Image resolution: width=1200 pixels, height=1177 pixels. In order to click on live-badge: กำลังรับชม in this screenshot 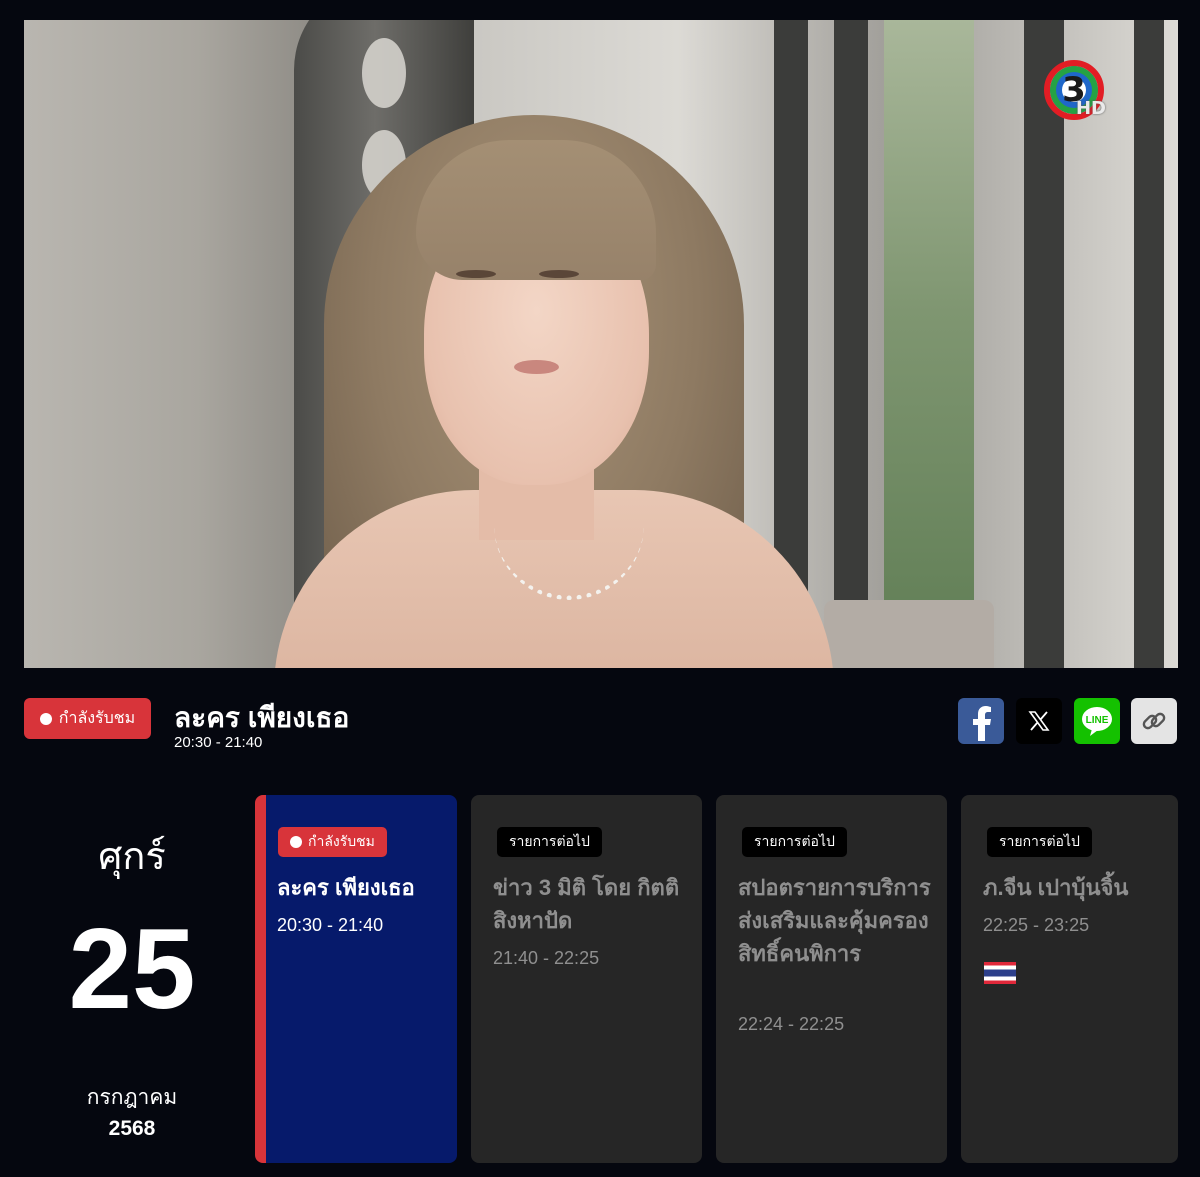, I will do `click(87, 718)`.